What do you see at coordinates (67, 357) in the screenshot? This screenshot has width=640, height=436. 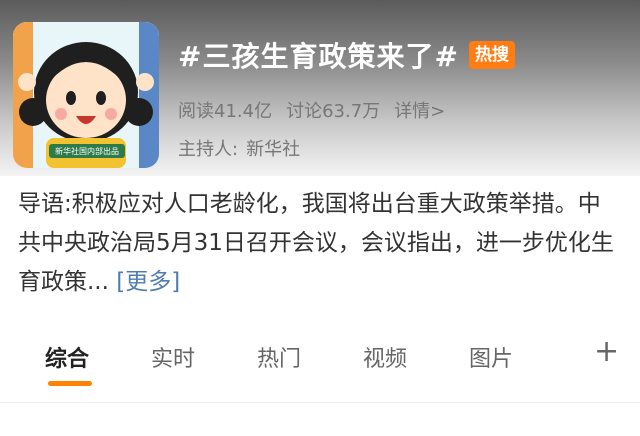 I see `tab-comprehensive: 综合` at bounding box center [67, 357].